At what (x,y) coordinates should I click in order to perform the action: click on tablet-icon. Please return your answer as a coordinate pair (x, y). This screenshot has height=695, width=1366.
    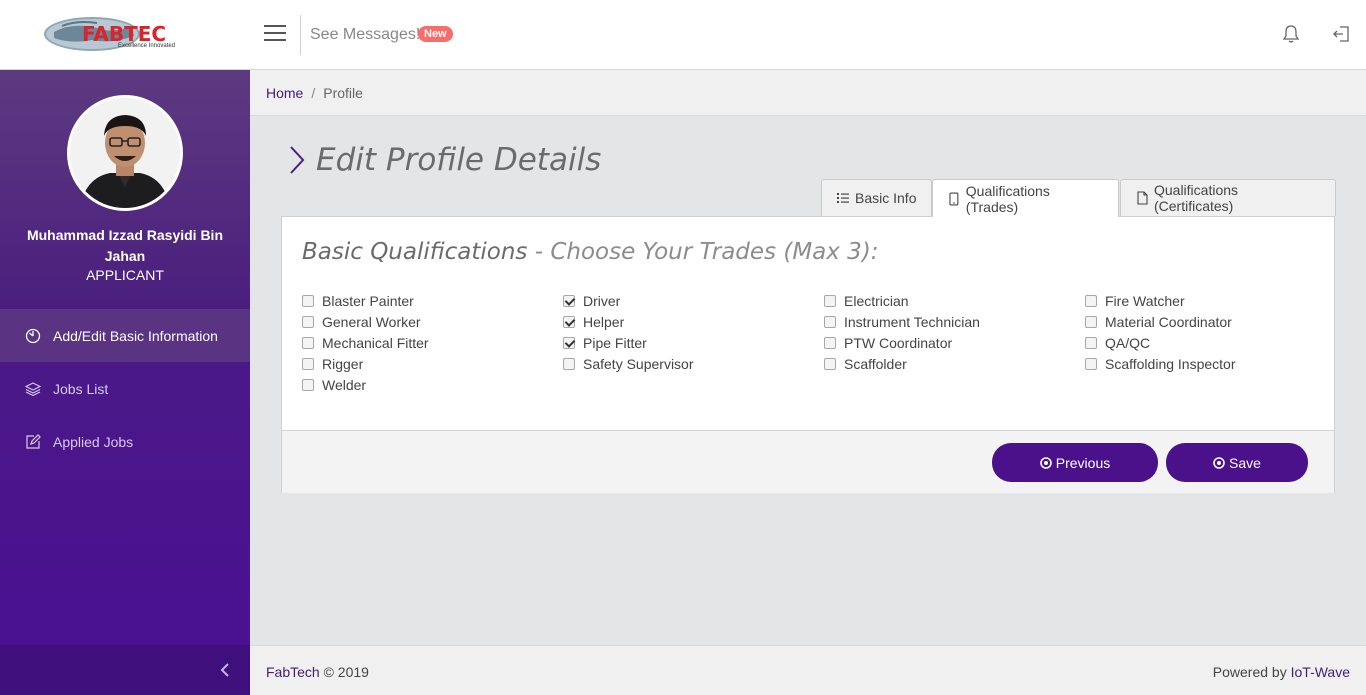
    Looking at the image, I should click on (954, 198).